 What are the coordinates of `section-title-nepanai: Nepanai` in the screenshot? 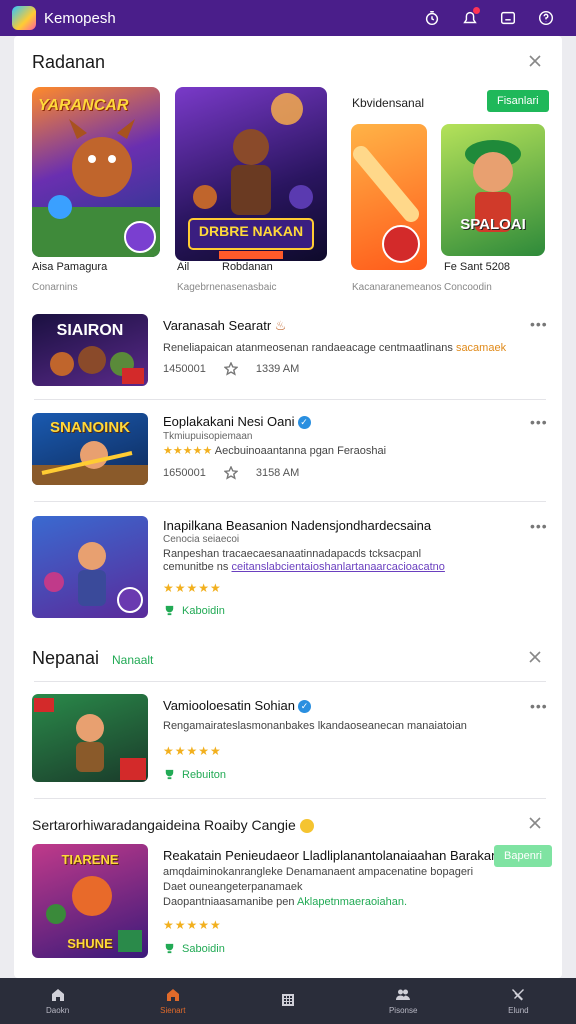 It's located at (66, 658).